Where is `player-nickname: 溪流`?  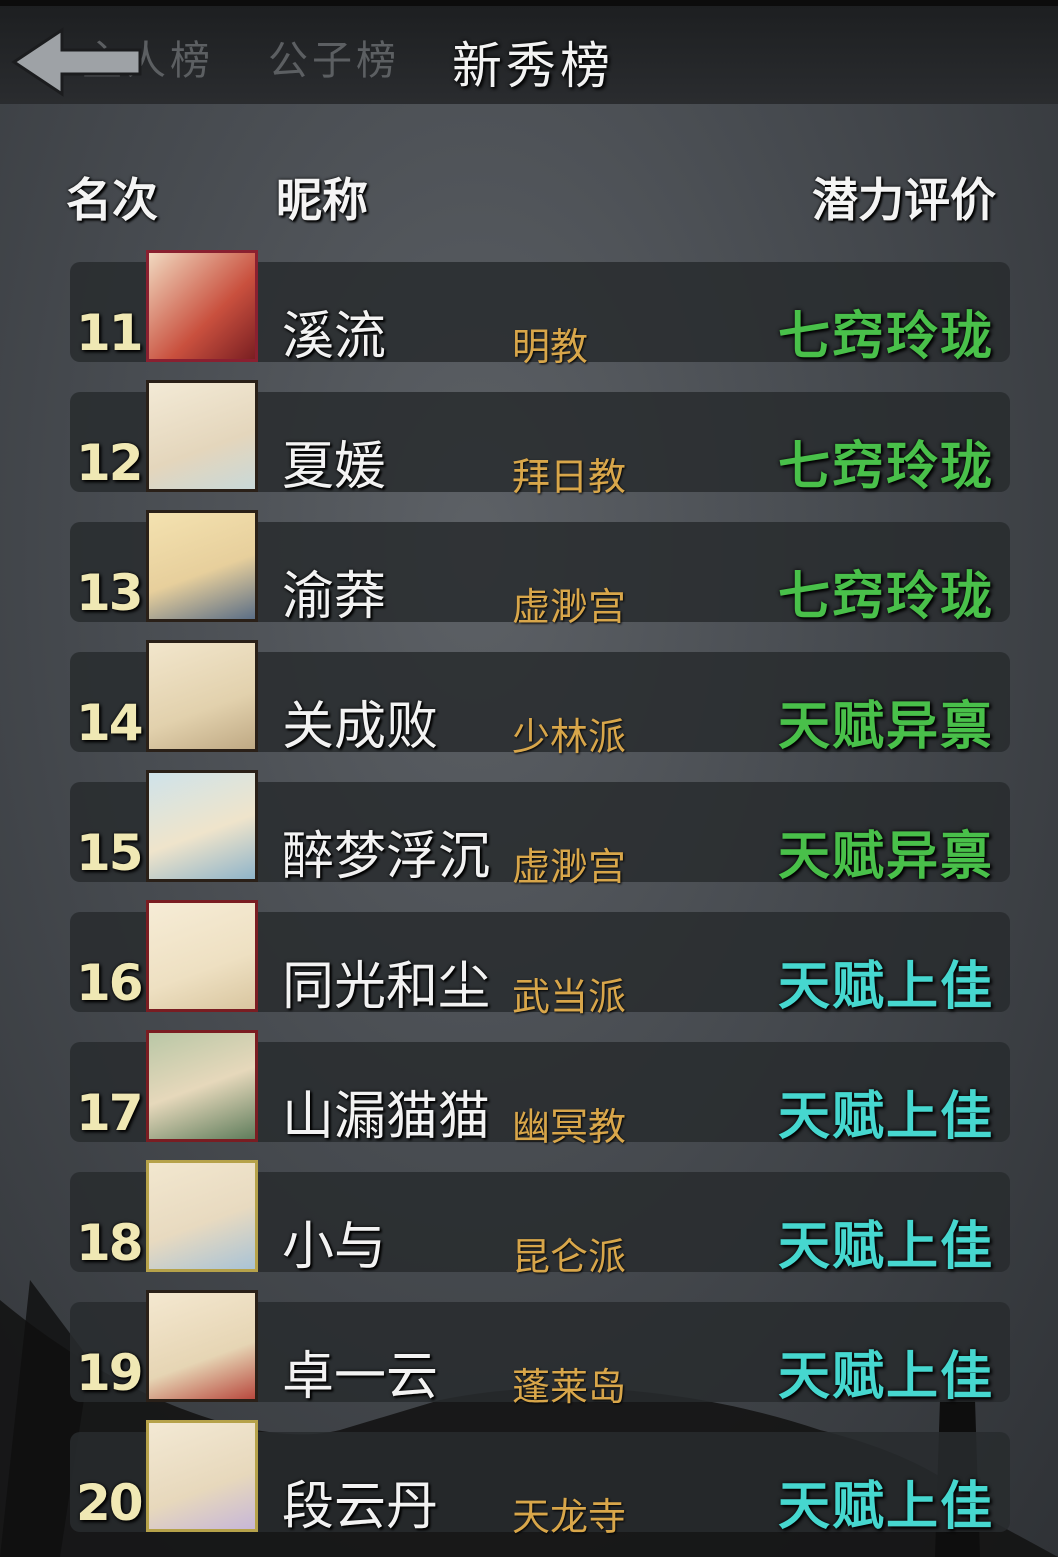 player-nickname: 溪流 is located at coordinates (334, 337).